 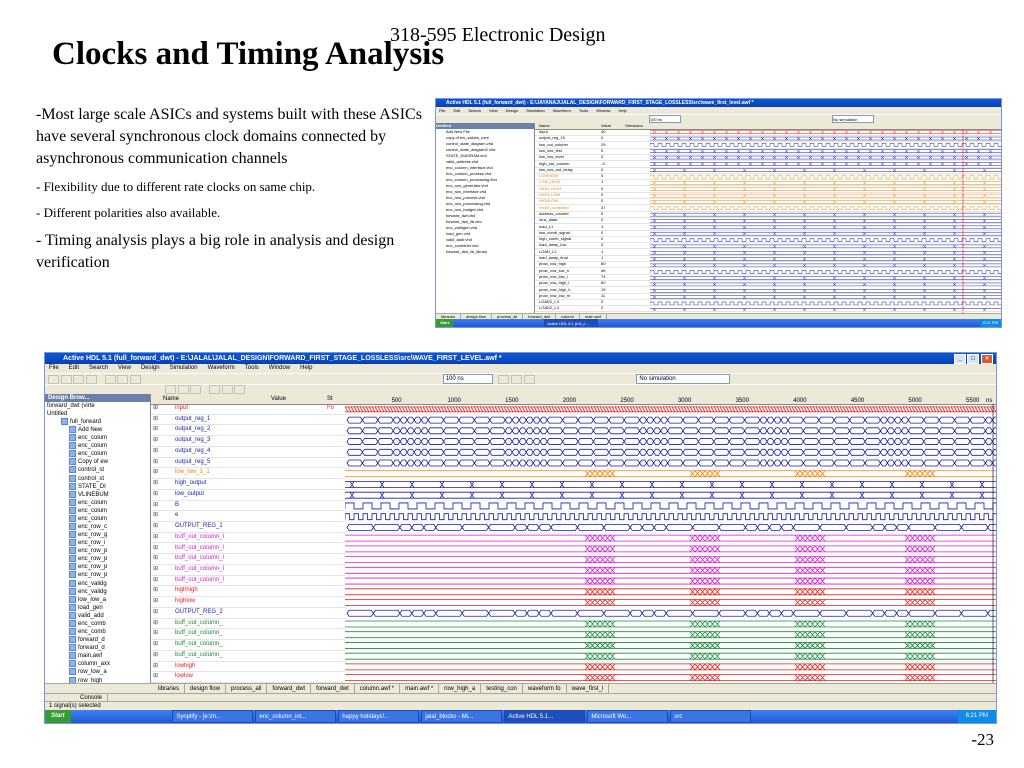 I want to click on signal-row: ⊞ input Fo, so click(x=248, y=409).